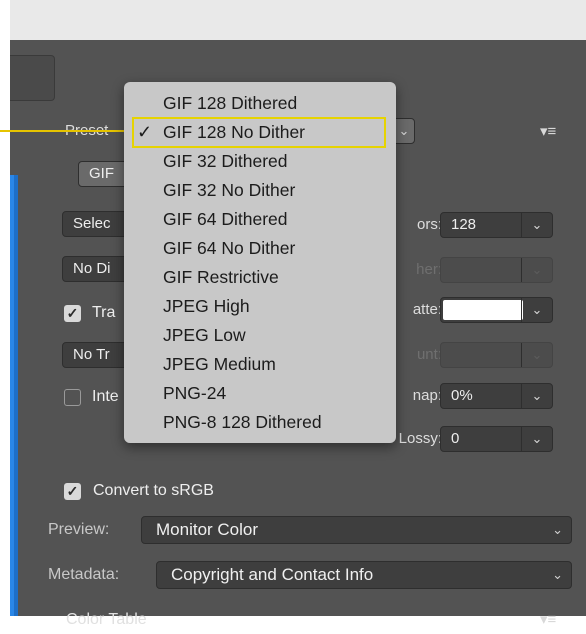  Describe the element at coordinates (207, 529) in the screenshot. I see `preview-value: Monitor Color` at that location.